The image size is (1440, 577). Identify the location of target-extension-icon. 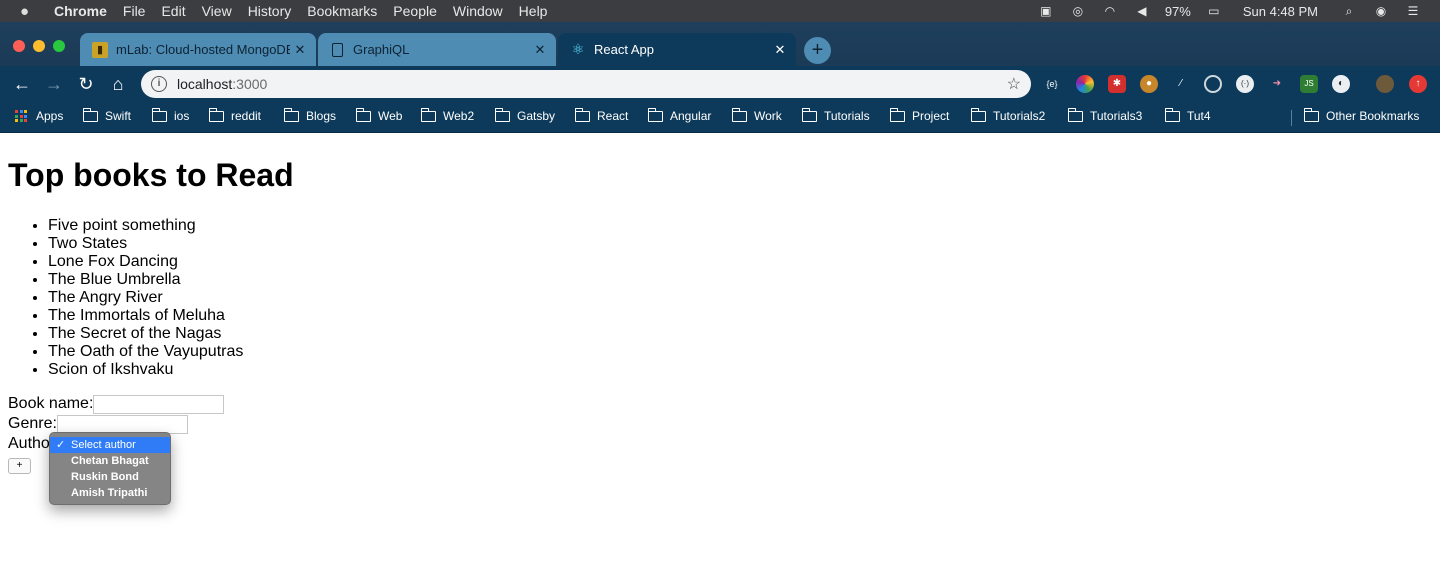
(1213, 84).